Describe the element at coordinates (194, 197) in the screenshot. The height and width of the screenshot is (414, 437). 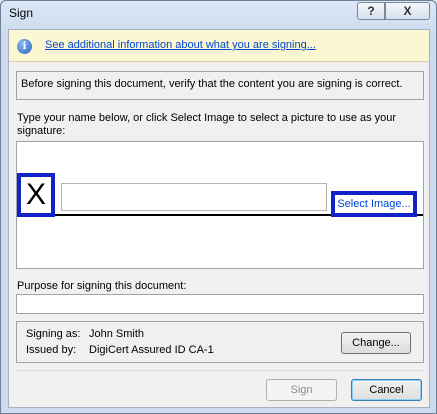
I see `signature-name-input` at that location.